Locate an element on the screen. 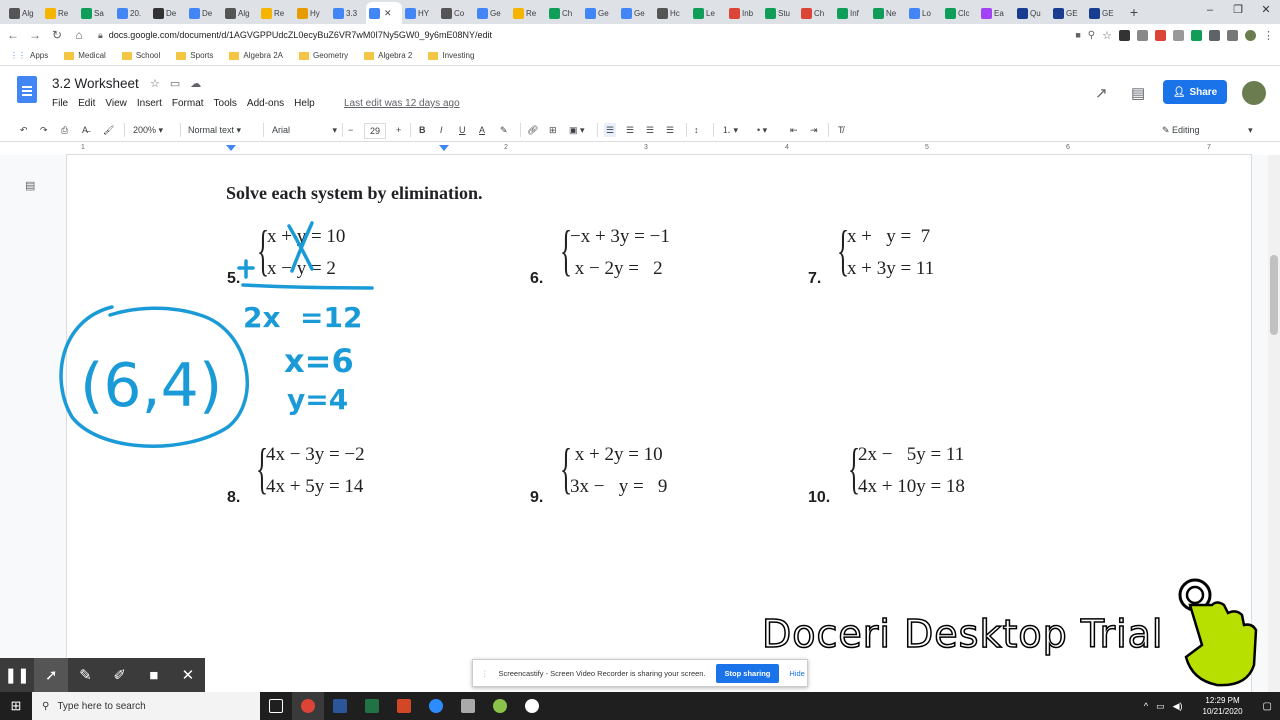  video-camera-icon: ■ is located at coordinates (154, 675).